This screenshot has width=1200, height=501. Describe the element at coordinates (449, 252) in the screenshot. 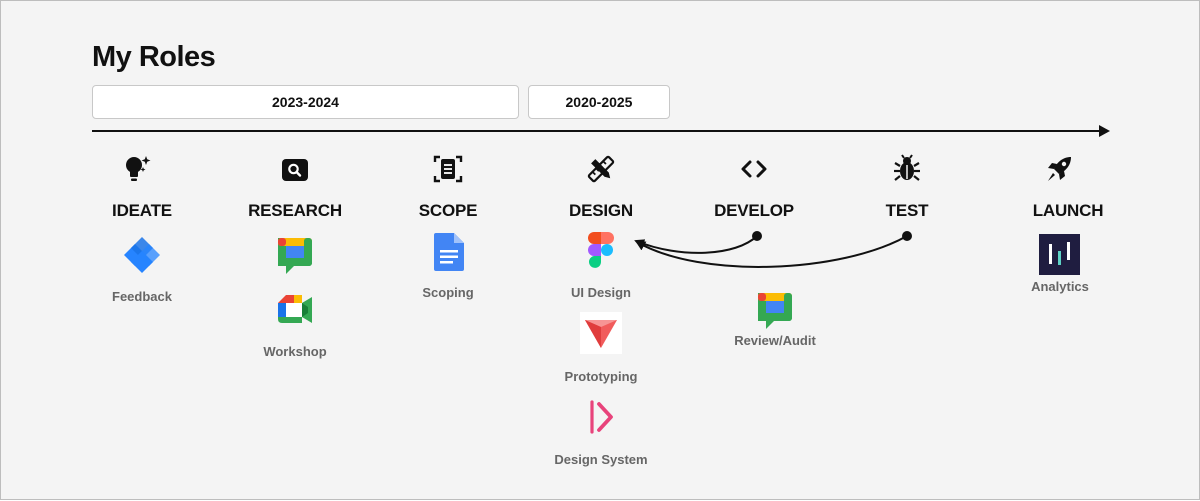

I see `google-docs-icon` at that location.